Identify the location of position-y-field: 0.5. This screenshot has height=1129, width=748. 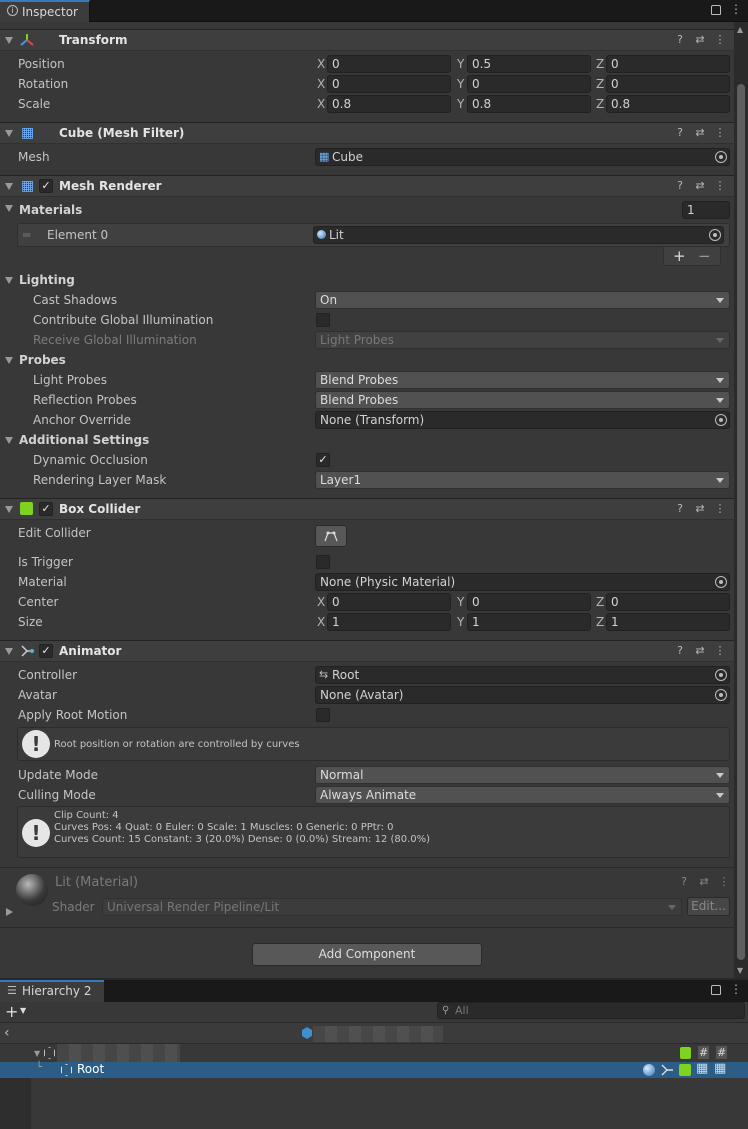
(529, 64).